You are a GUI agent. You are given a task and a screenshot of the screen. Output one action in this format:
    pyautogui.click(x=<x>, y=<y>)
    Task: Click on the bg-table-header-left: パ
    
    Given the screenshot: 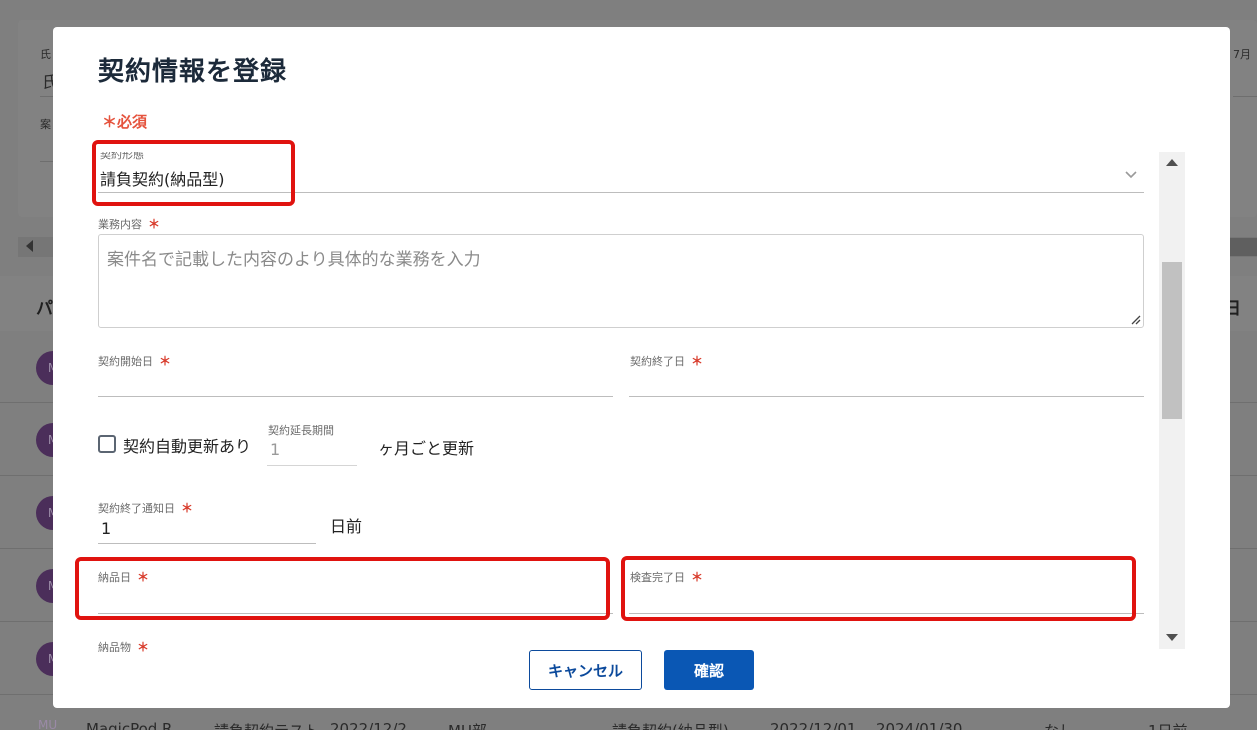 What is the action you would take?
    pyautogui.click(x=44, y=309)
    